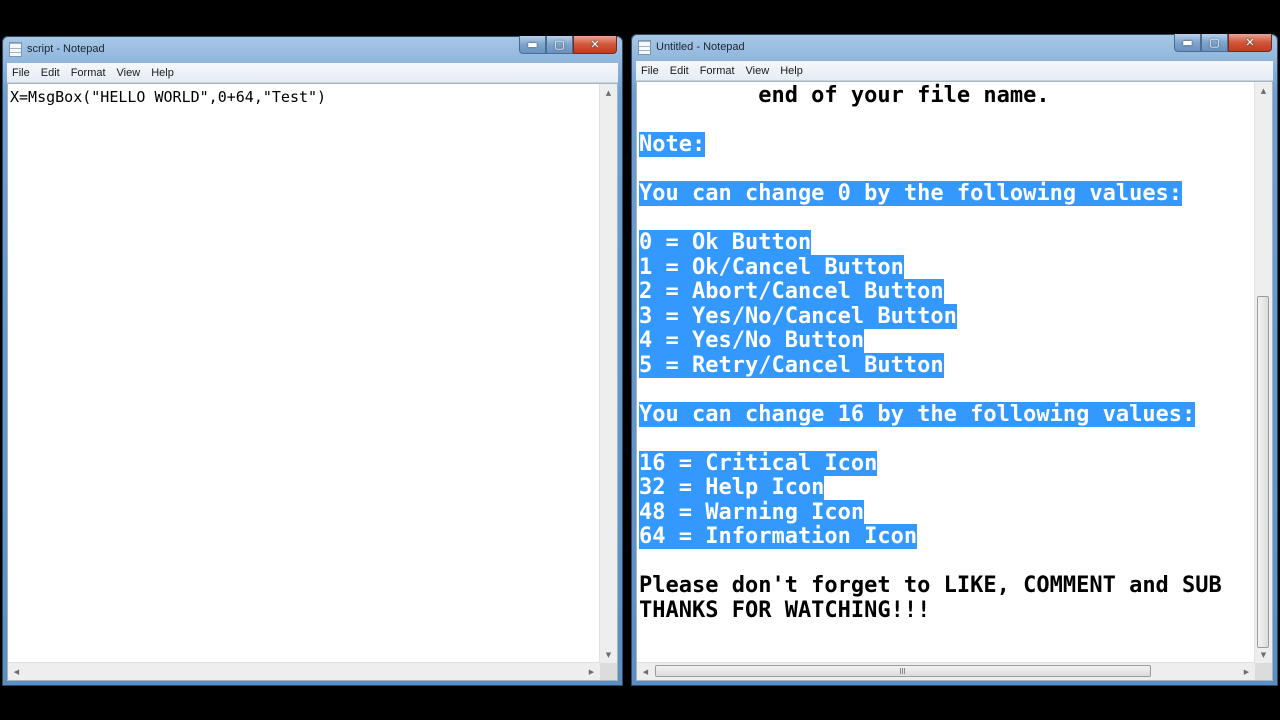 Image resolution: width=1280 pixels, height=720 pixels. Describe the element at coordinates (791, 365) in the screenshot. I see `text-line-content: 5 = Retry/Cancel Button` at that location.